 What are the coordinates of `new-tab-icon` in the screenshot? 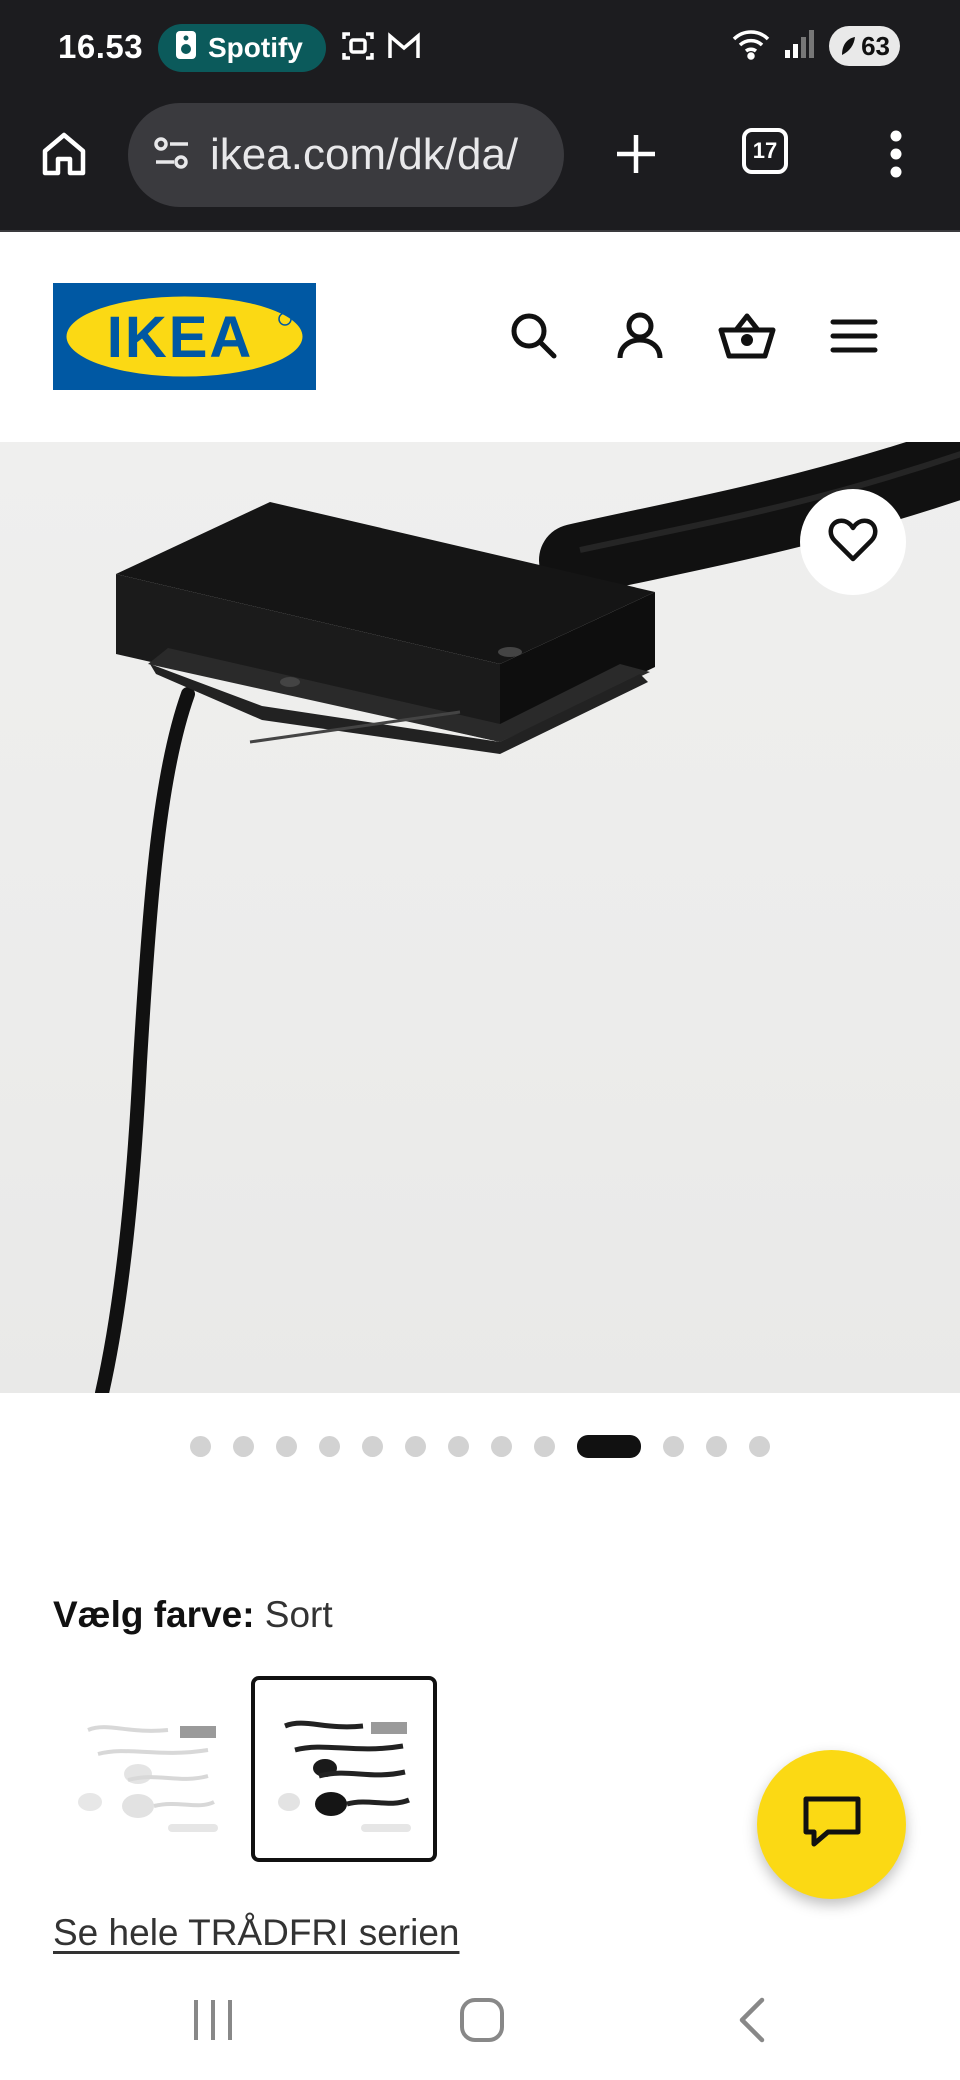 It's located at (636, 154).